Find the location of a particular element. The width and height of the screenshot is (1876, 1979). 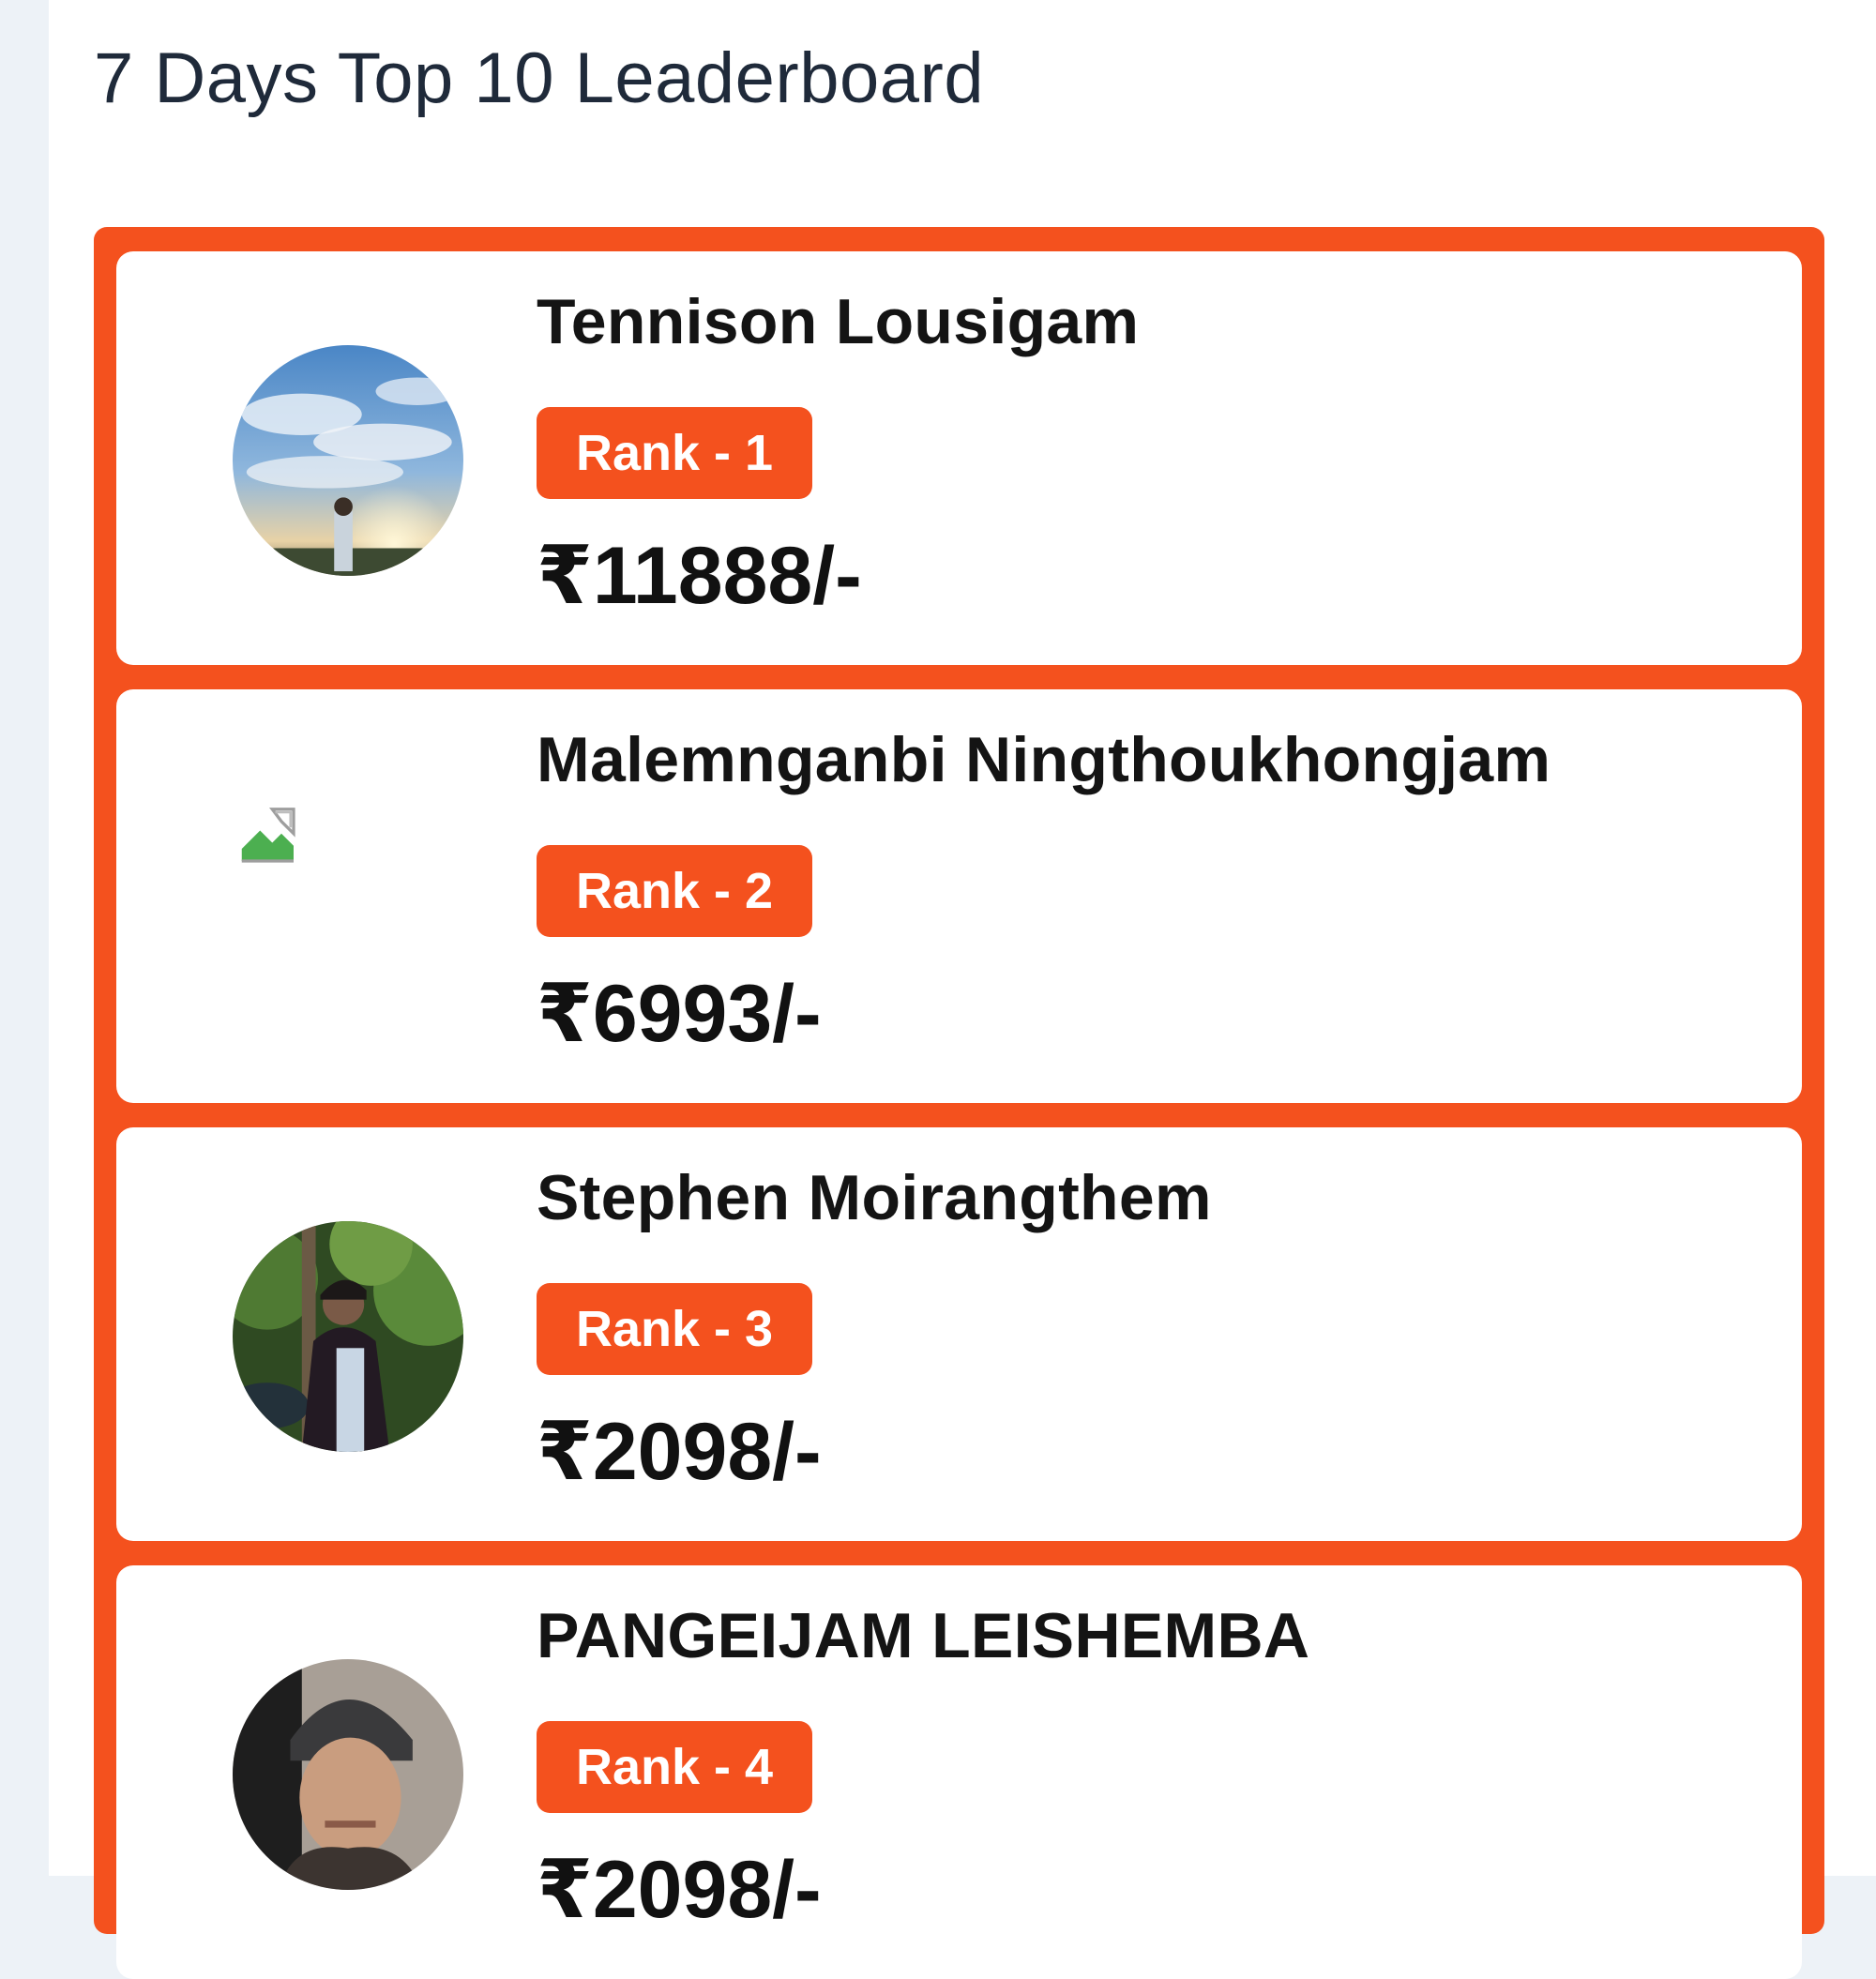

rank-badge: Rank - 2 is located at coordinates (674, 891).